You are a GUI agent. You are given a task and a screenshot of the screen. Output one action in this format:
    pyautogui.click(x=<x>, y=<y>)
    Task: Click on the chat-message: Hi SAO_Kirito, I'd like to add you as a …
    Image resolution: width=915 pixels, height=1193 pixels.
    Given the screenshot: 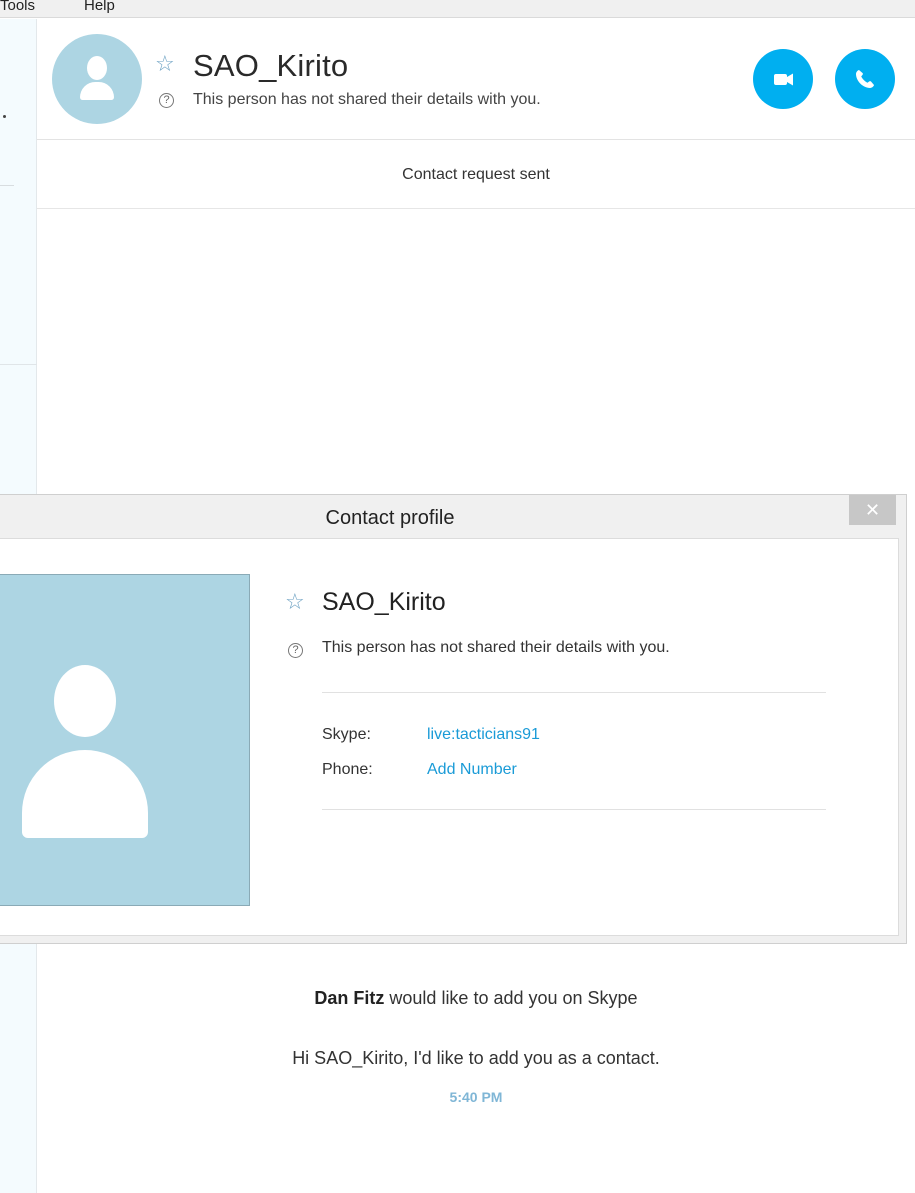 What is the action you would take?
    pyautogui.click(x=476, y=1058)
    